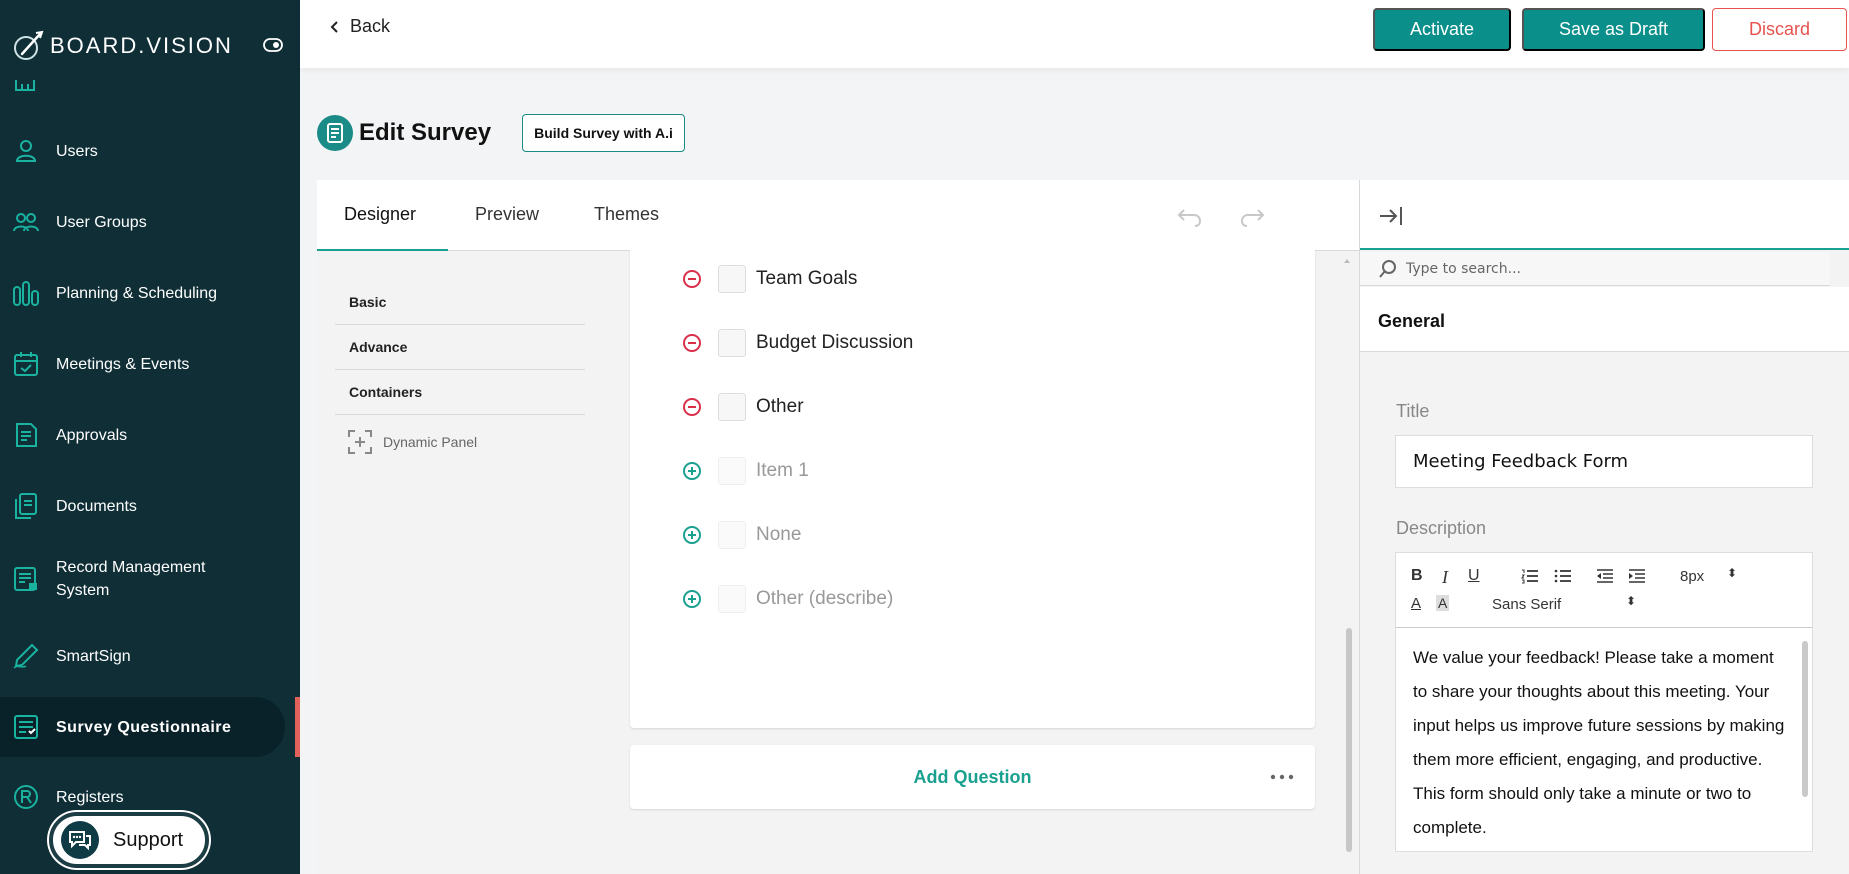  I want to click on font-size-arrows-icon: ⬍, so click(1732, 573).